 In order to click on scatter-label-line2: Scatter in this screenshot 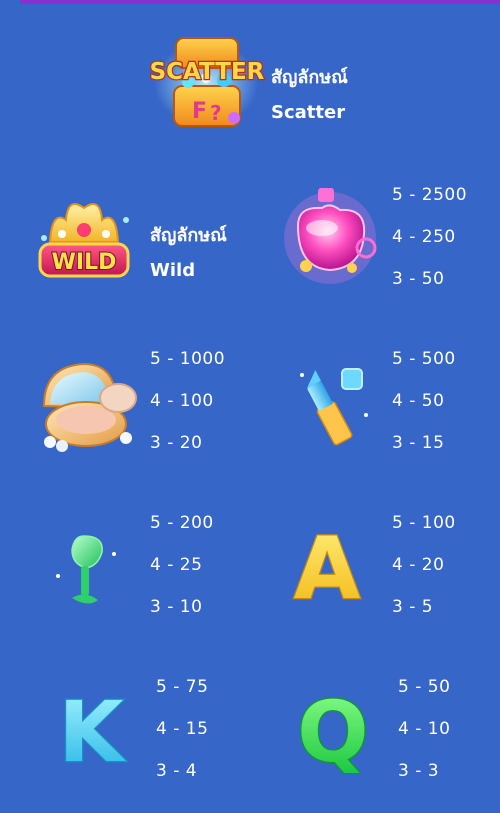, I will do `click(308, 112)`.